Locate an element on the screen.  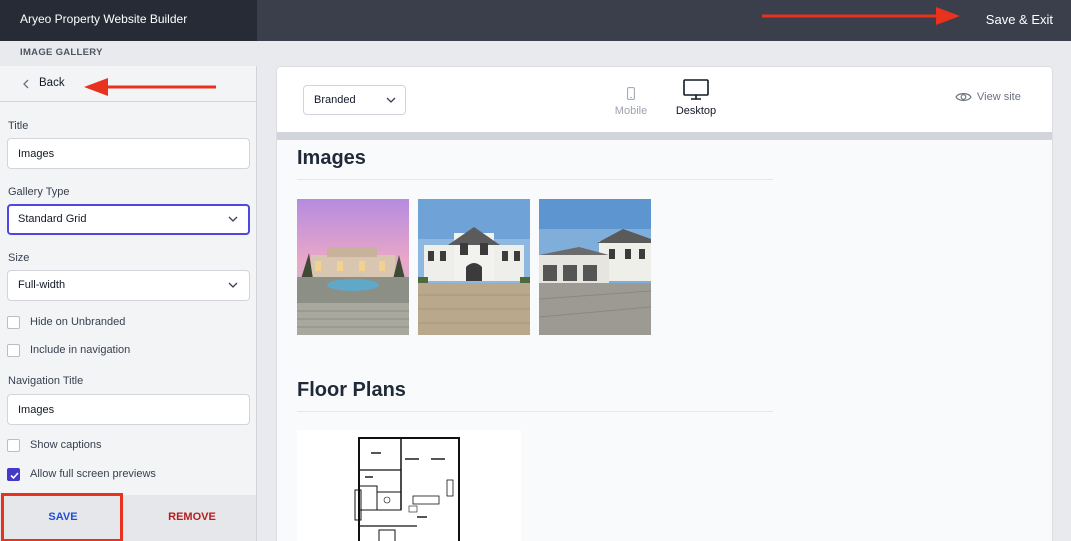
remove-button: REMOVE is located at coordinates (192, 517).